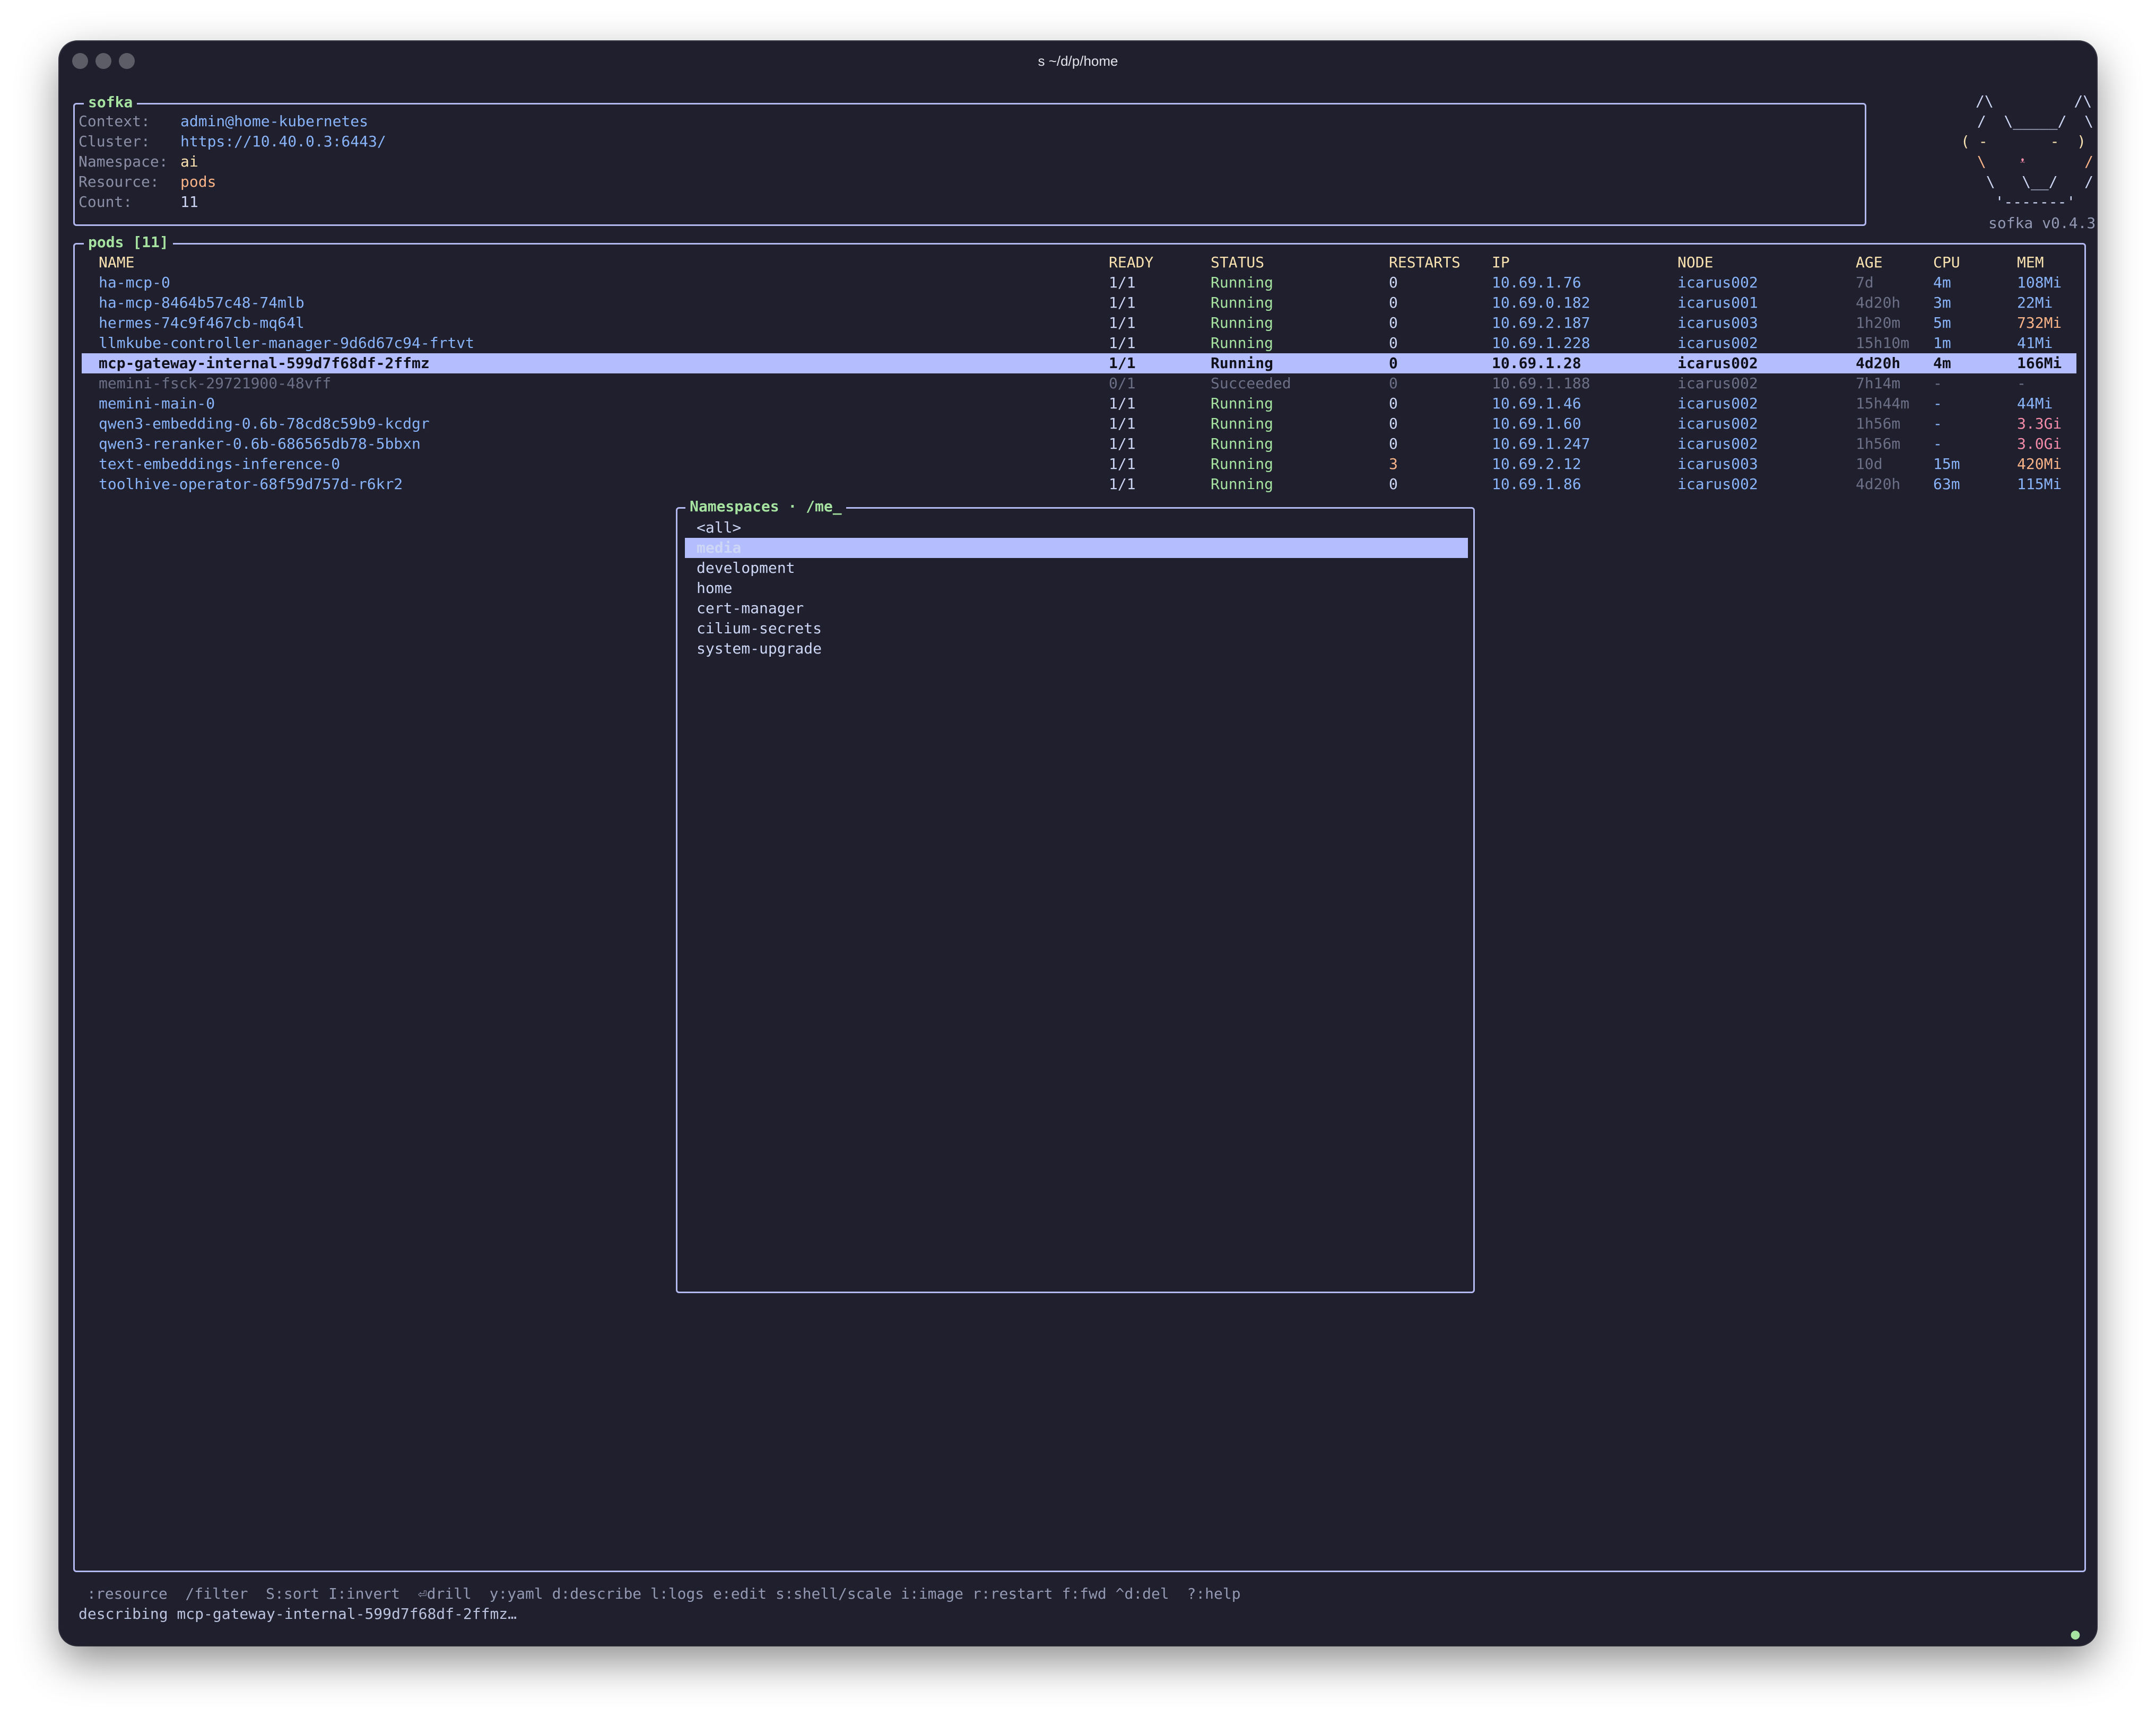  What do you see at coordinates (215, 383) in the screenshot?
I see `cell-name: memini-fsck-29721900-48vff` at bounding box center [215, 383].